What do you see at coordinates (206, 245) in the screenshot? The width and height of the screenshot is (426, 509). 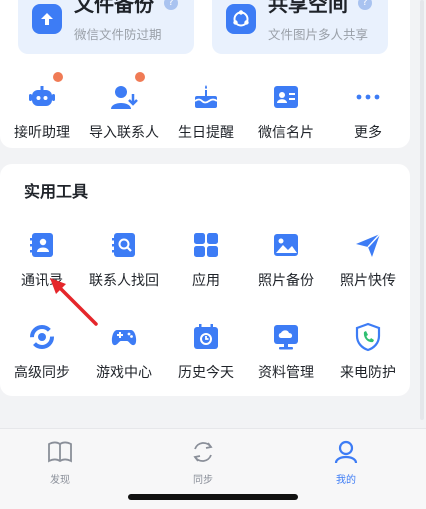 I see `apps-icon` at bounding box center [206, 245].